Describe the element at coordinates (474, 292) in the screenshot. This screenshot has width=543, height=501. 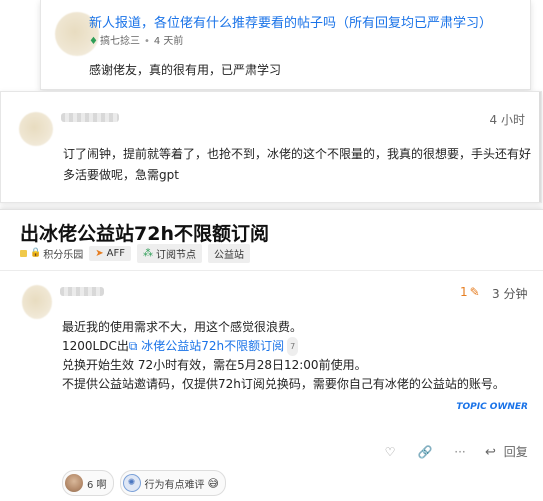
I see `pencil-icon: ✎` at that location.